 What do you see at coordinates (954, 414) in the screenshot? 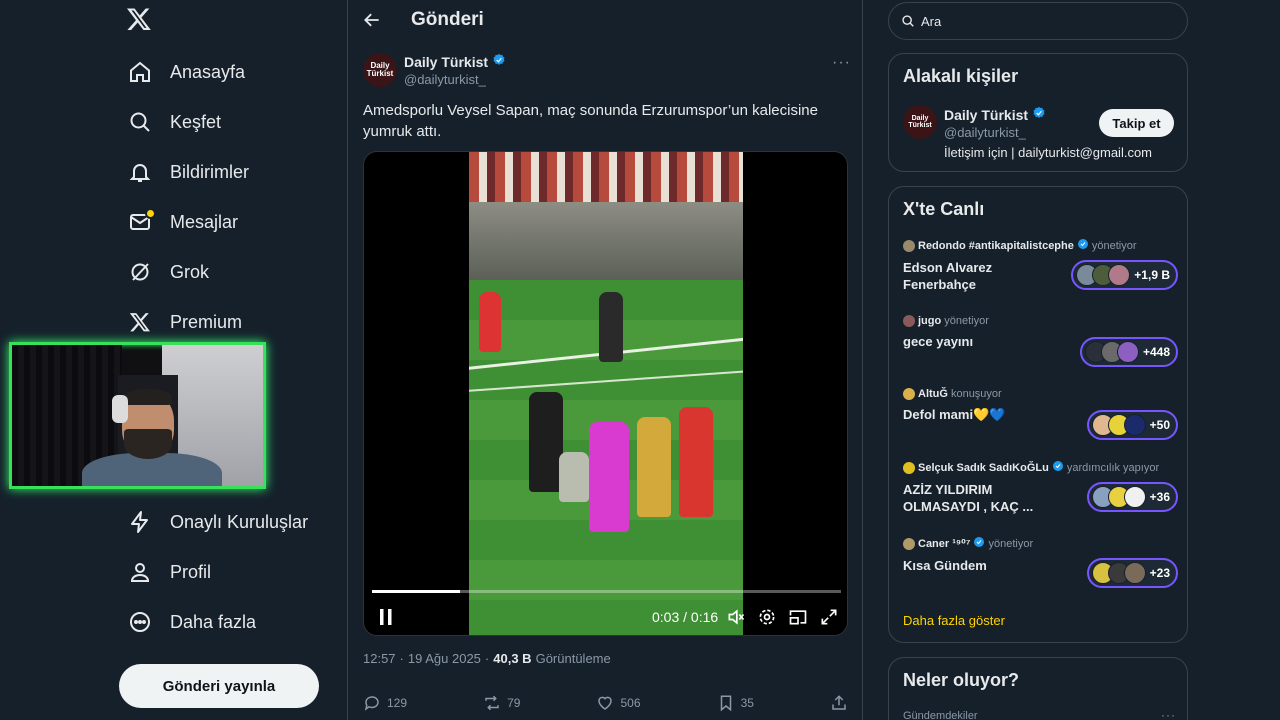
I see `live-topic: Defol mami💛💙` at bounding box center [954, 414].